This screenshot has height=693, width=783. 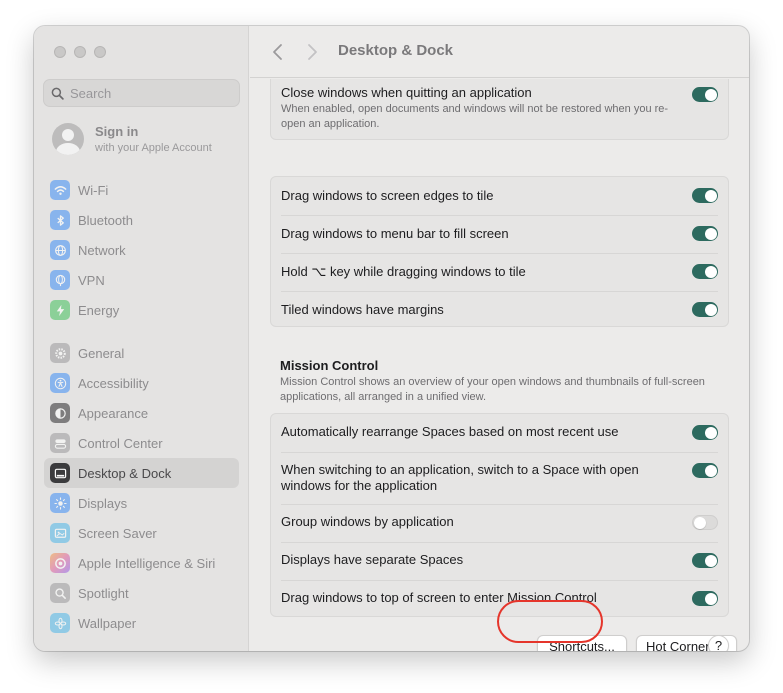 I want to click on mission-control-row-label: Displays have separate Spaces, so click(x=372, y=559).